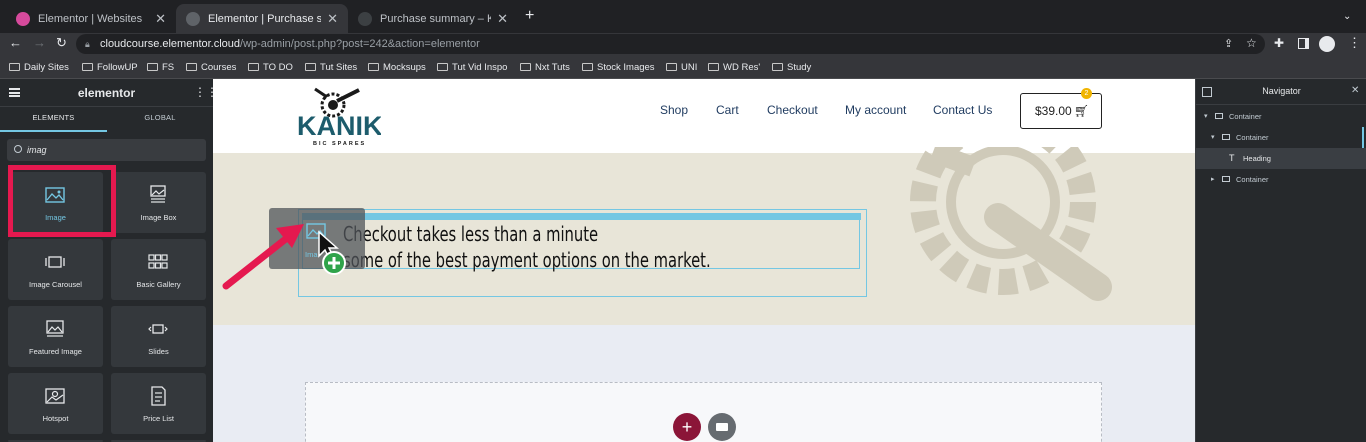 This screenshot has width=1366, height=442. What do you see at coordinates (55, 418) in the screenshot?
I see `widget-label: Hotspot` at bounding box center [55, 418].